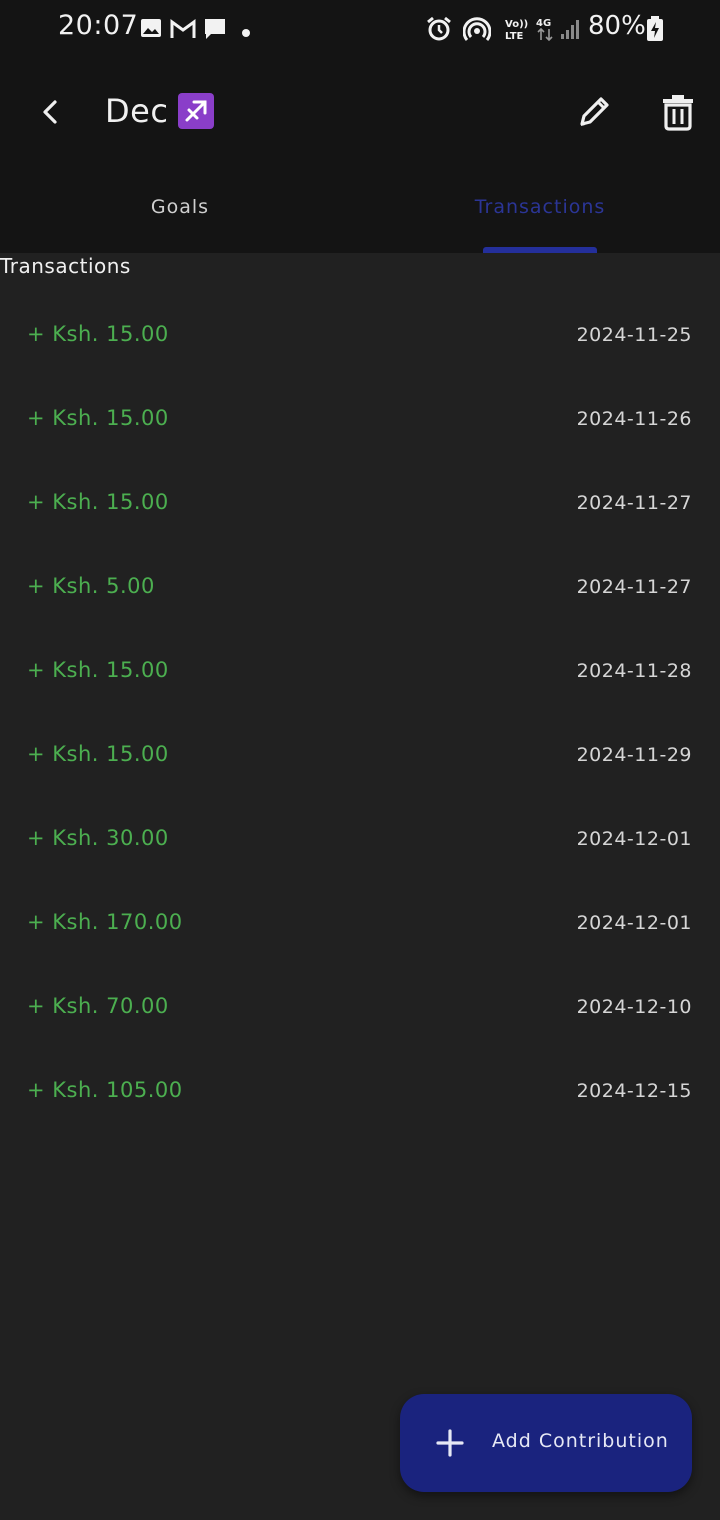 This screenshot has height=1520, width=720. Describe the element at coordinates (65, 266) in the screenshot. I see `section-heading: Transactions` at that location.